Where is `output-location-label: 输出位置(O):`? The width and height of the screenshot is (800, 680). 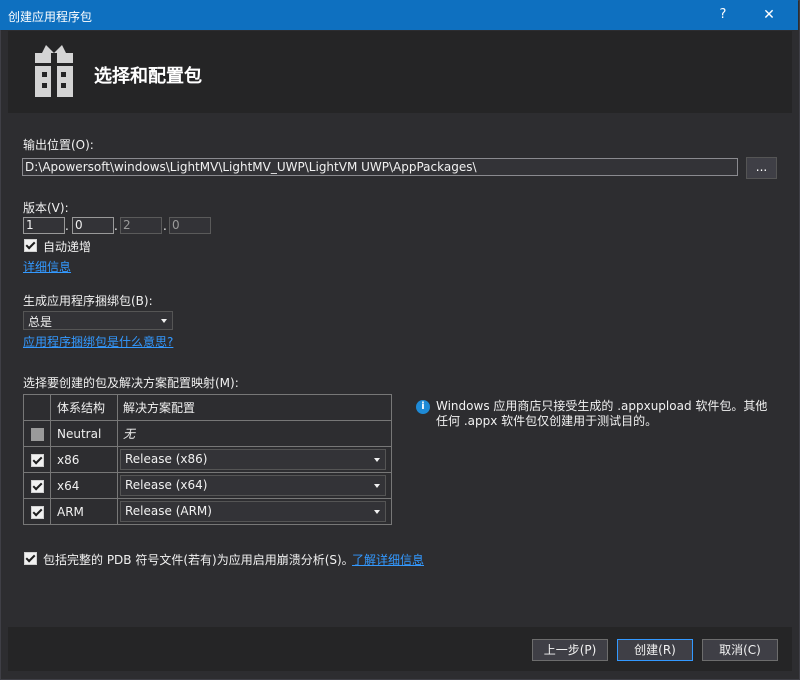
output-location-label: 输出位置(O): is located at coordinates (58, 145).